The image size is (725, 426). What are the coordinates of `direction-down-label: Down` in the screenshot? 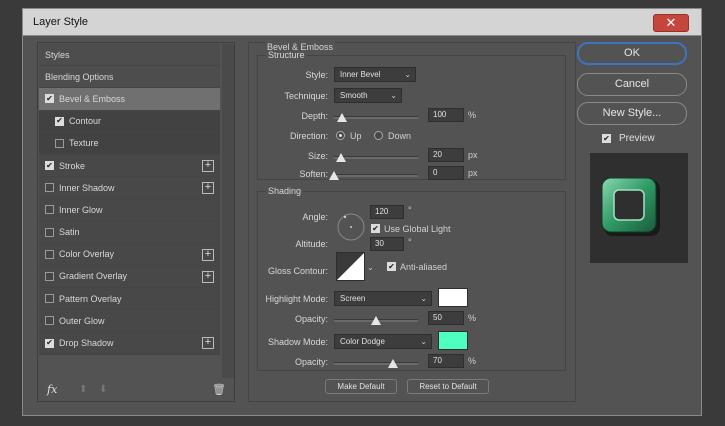 It's located at (400, 136).